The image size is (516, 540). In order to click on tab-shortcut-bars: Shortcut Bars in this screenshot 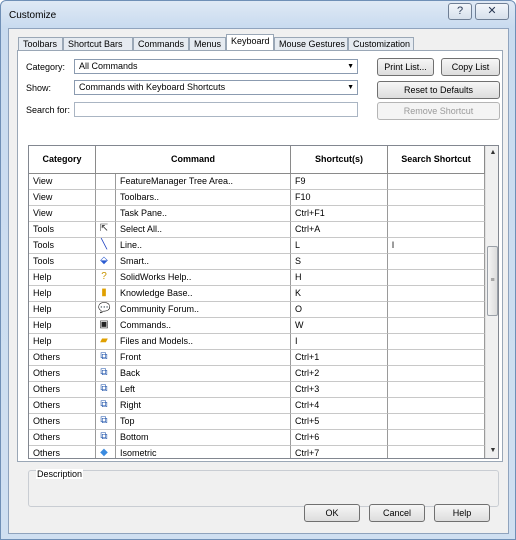, I will do `click(98, 44)`.